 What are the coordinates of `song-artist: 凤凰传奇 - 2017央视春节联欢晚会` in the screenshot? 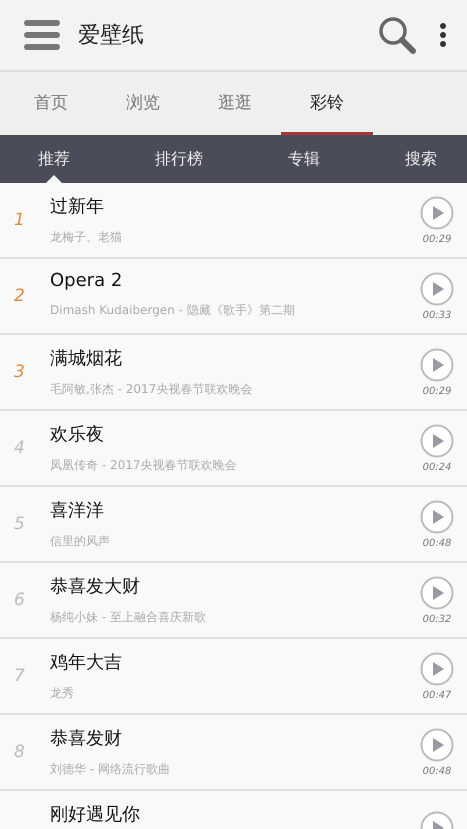 It's located at (143, 465).